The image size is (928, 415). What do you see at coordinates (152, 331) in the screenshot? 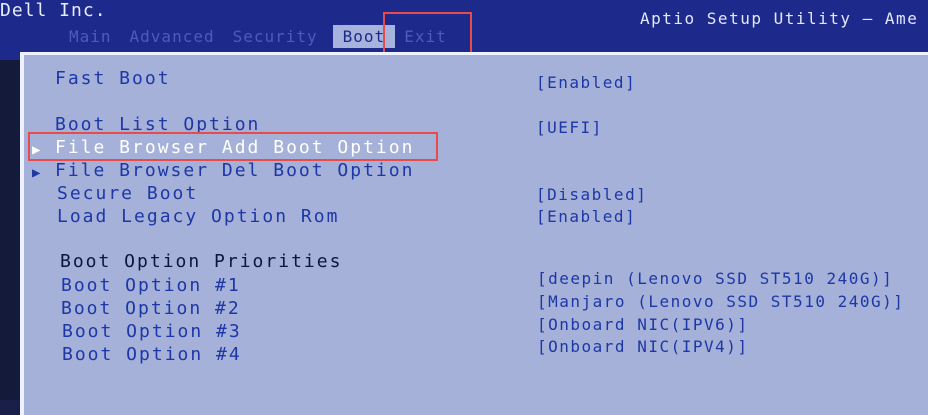
I see `boot-option-3-label: Boot Option #3` at bounding box center [152, 331].